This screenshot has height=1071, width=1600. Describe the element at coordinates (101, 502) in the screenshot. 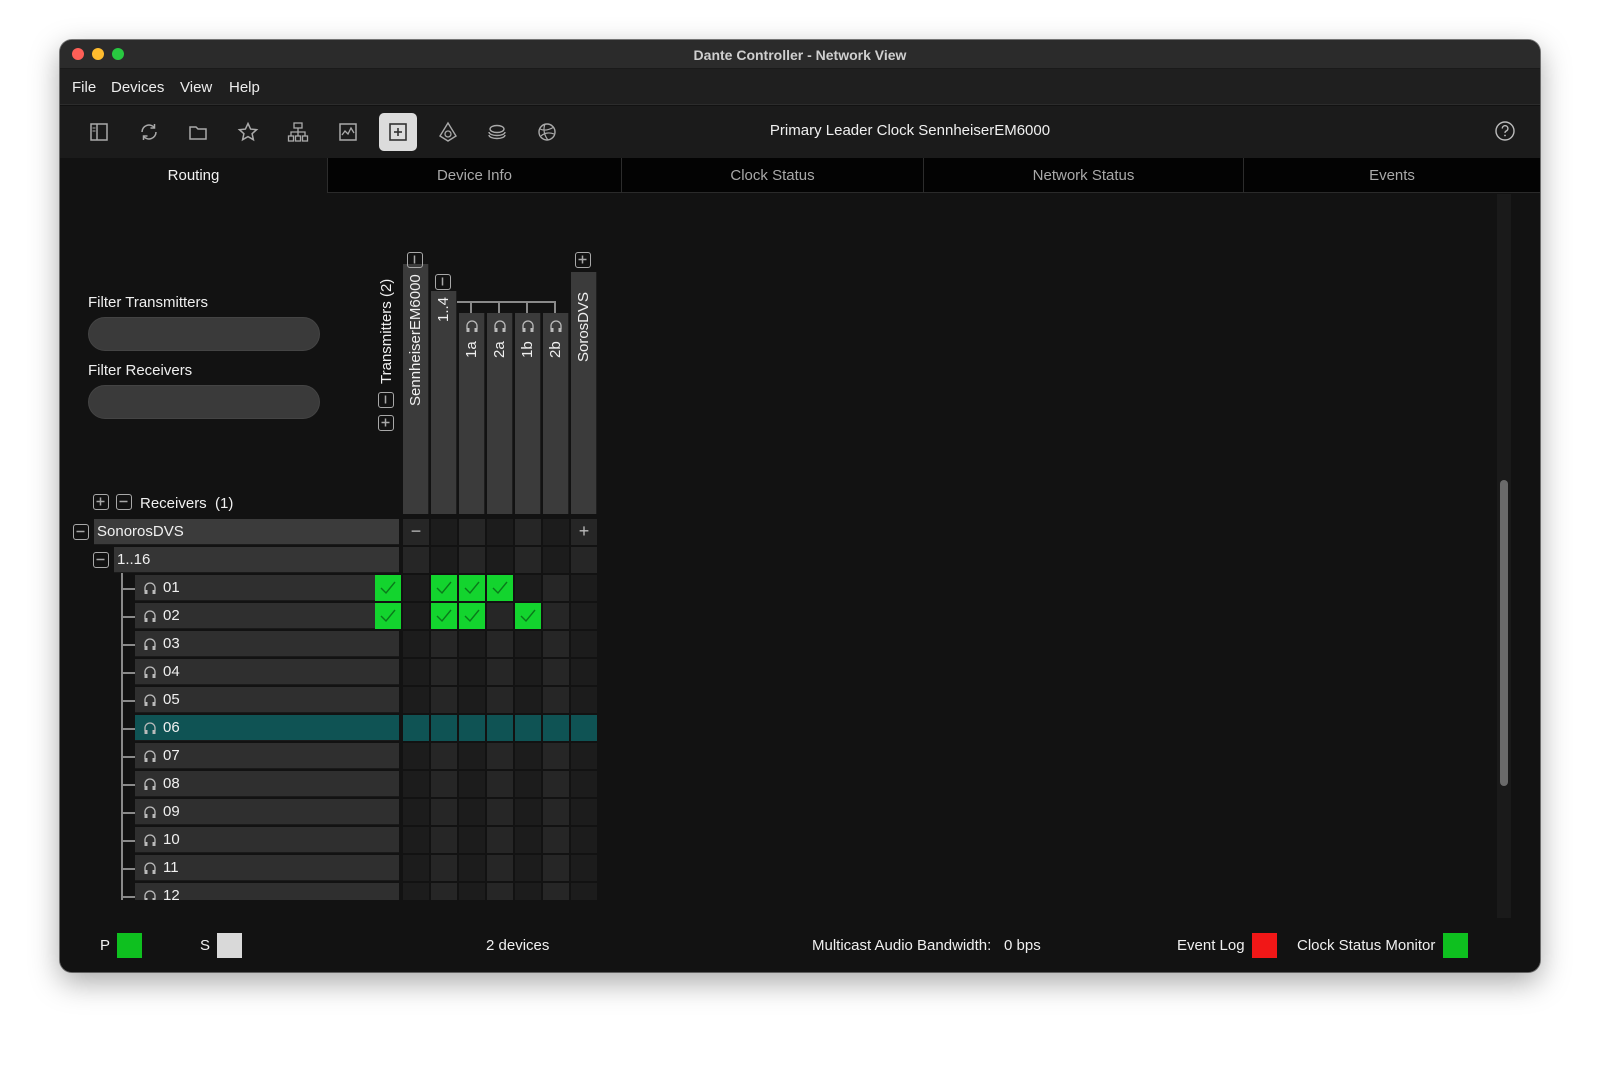

I see `expand-all-receivers-icon` at that location.